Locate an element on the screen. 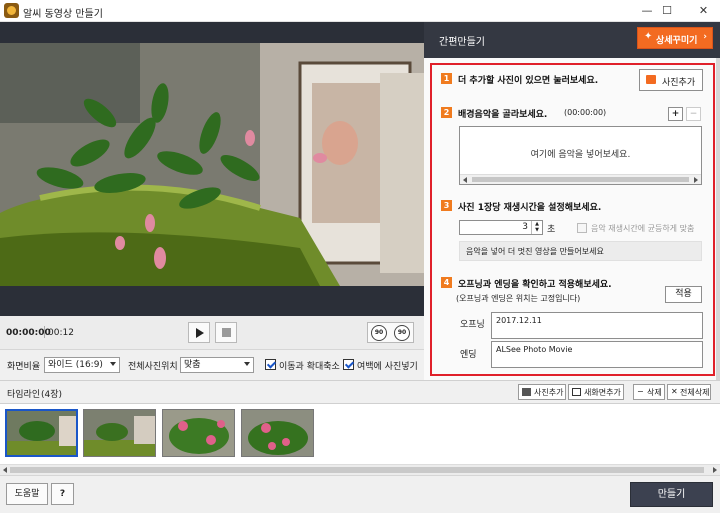 This screenshot has width=720, height=513. delete-label: 삭제 is located at coordinates (654, 392).